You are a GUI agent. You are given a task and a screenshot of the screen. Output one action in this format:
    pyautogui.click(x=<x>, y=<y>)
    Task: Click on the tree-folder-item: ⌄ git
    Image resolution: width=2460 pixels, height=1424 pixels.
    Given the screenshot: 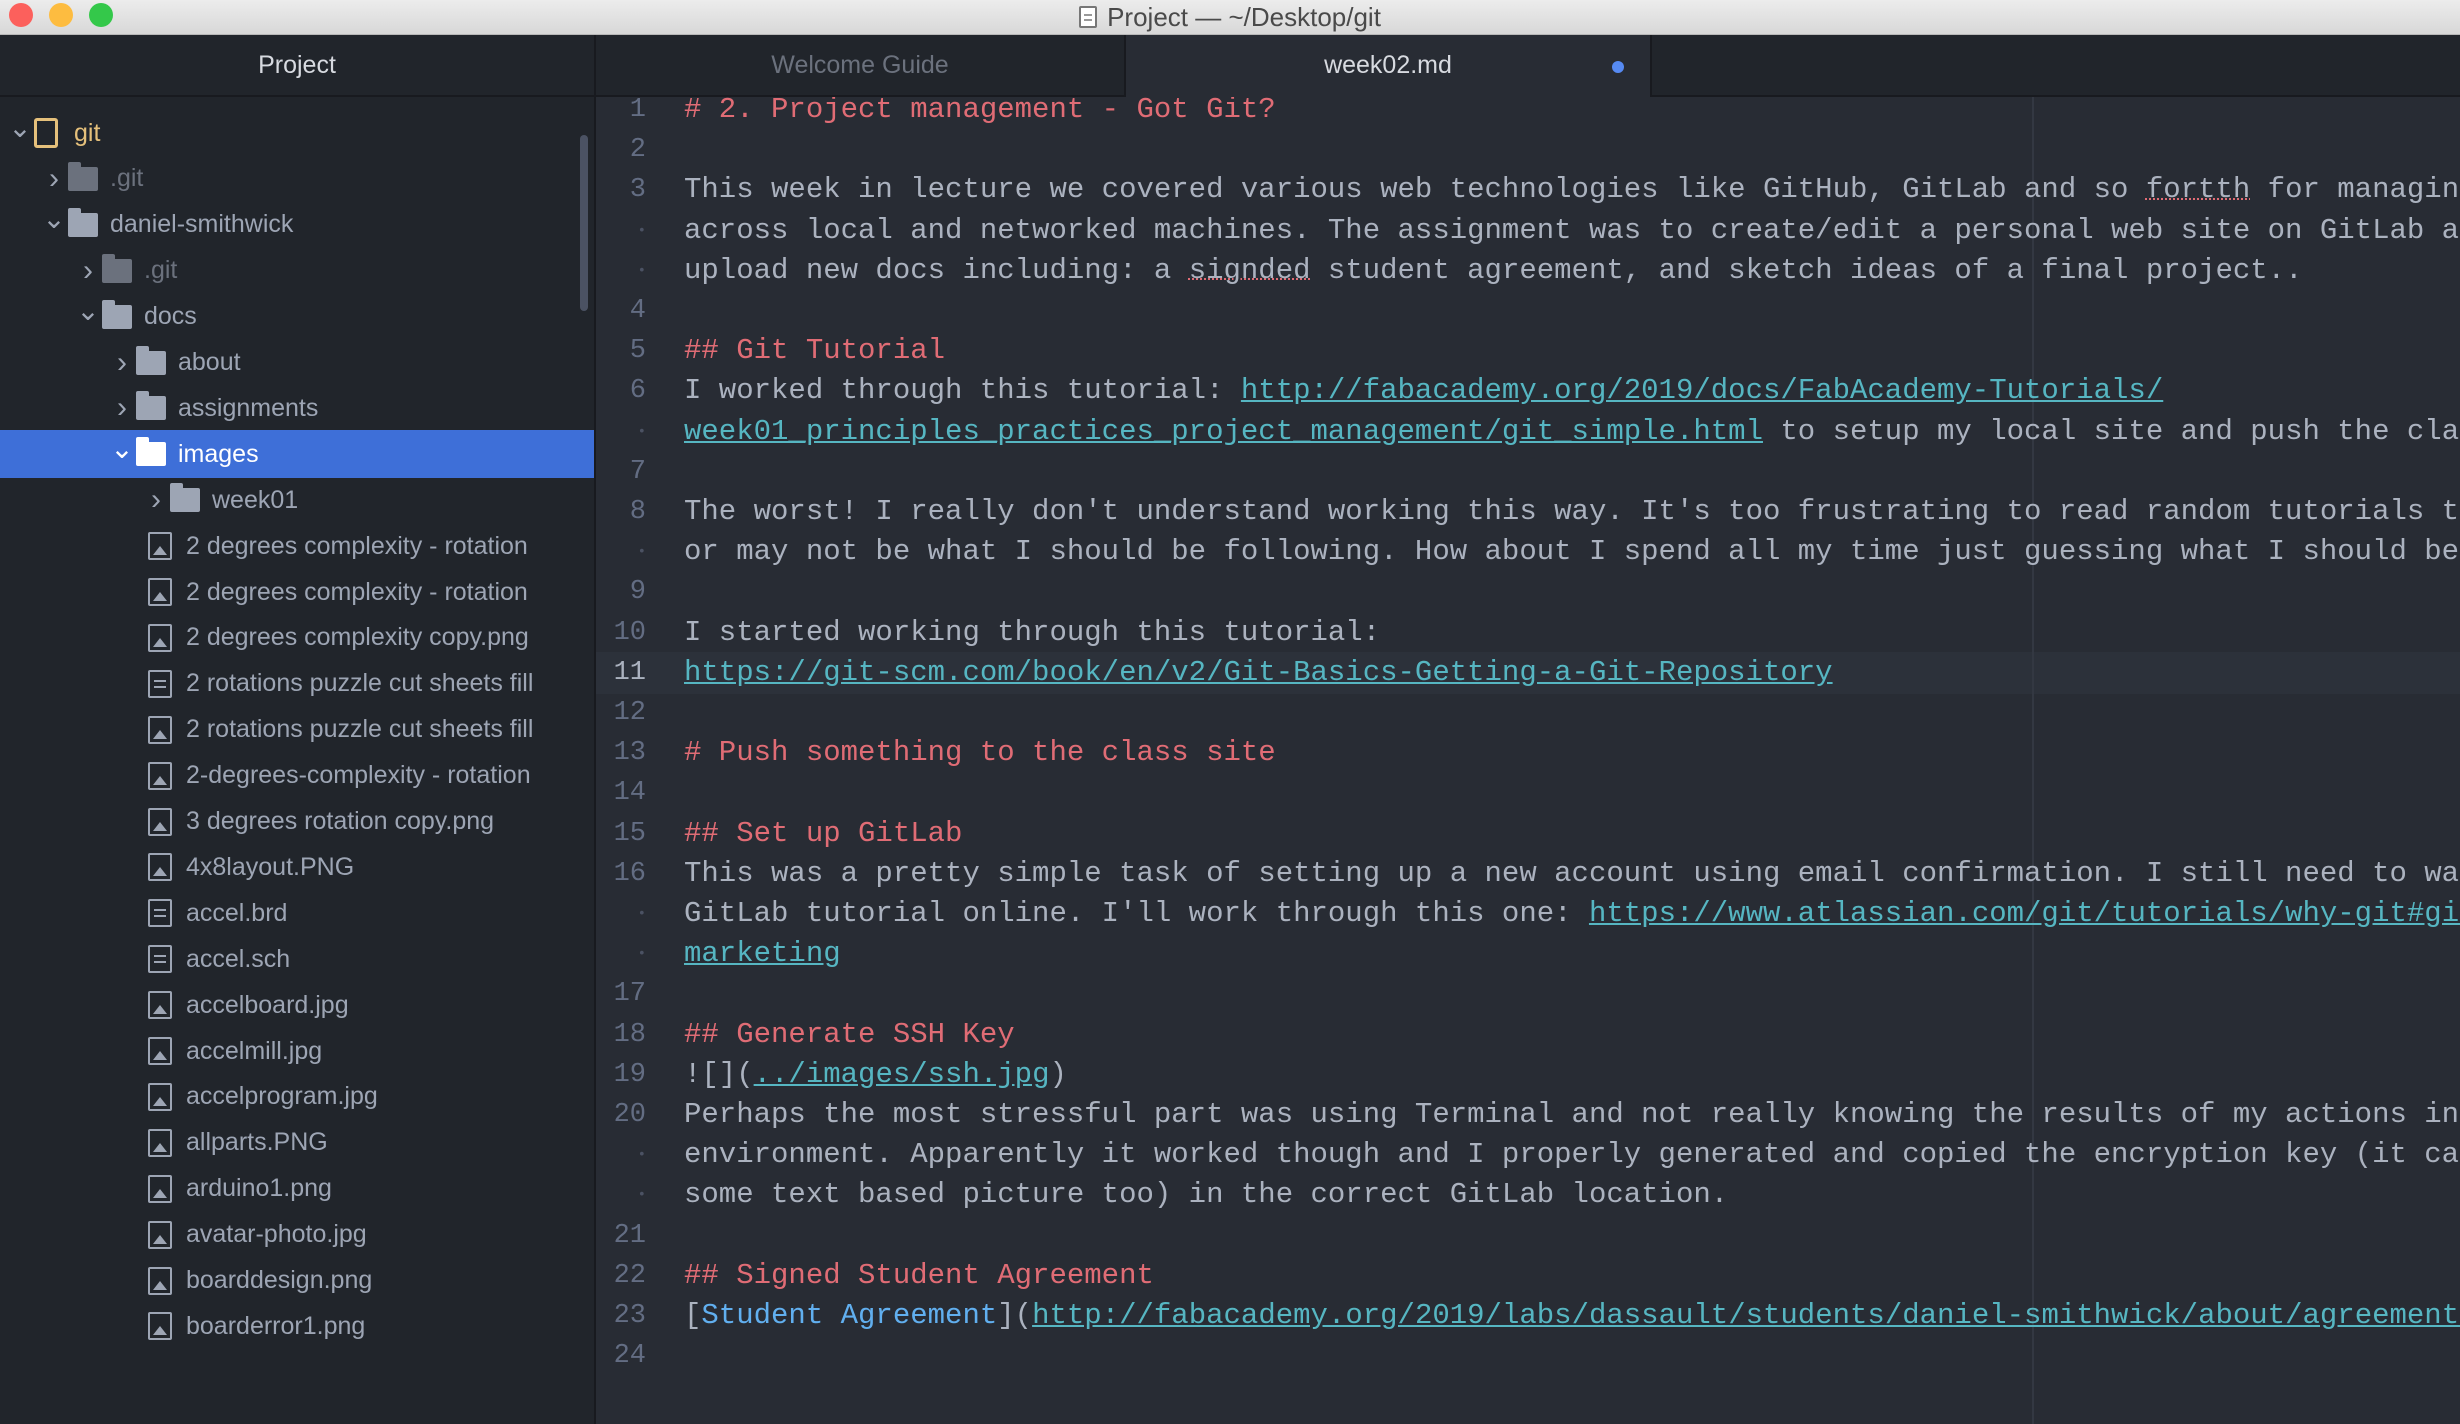 What is the action you would take?
    pyautogui.click(x=290, y=133)
    